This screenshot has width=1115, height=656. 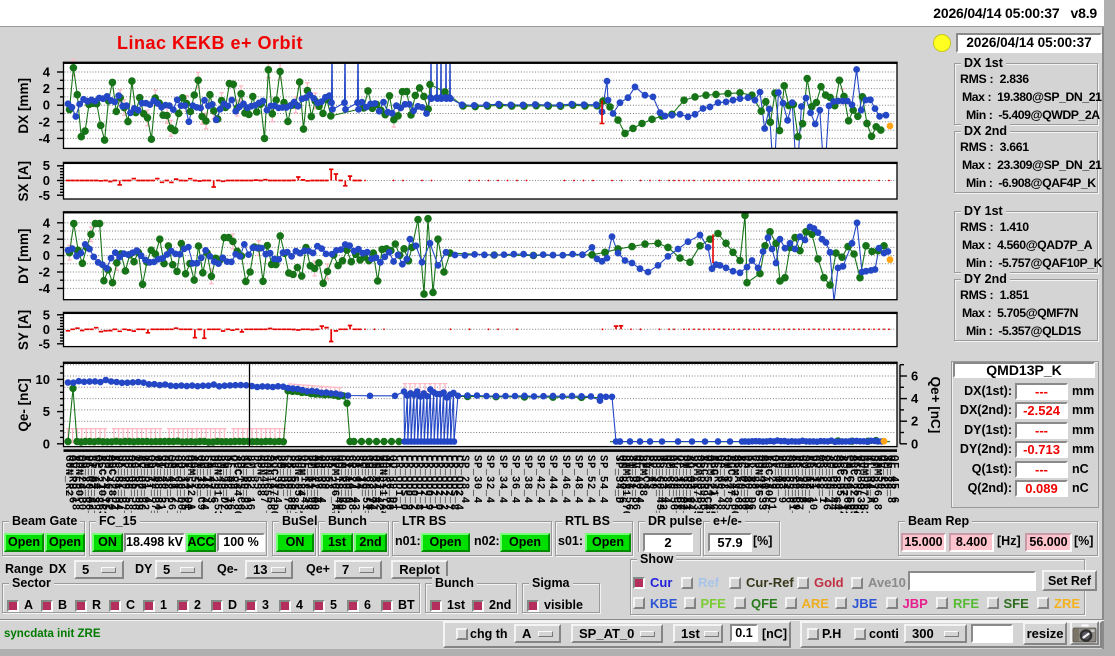 What do you see at coordinates (477, 479) in the screenshot?
I see `svg-text: SP_30_4` at bounding box center [477, 479].